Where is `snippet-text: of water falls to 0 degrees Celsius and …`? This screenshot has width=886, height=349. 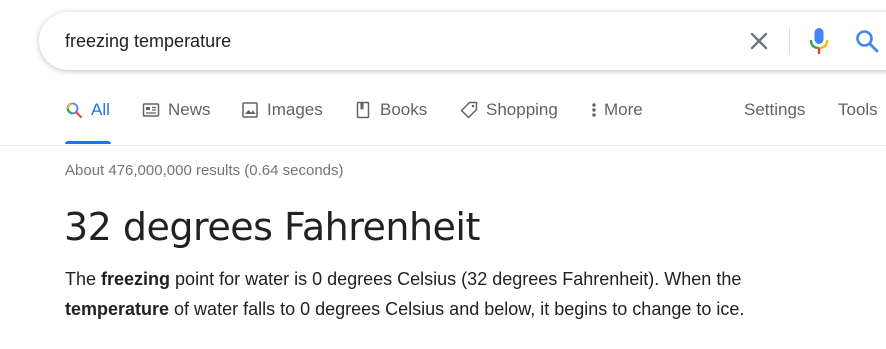
snippet-text: of water falls to 0 degrees Celsius and … is located at coordinates (457, 309).